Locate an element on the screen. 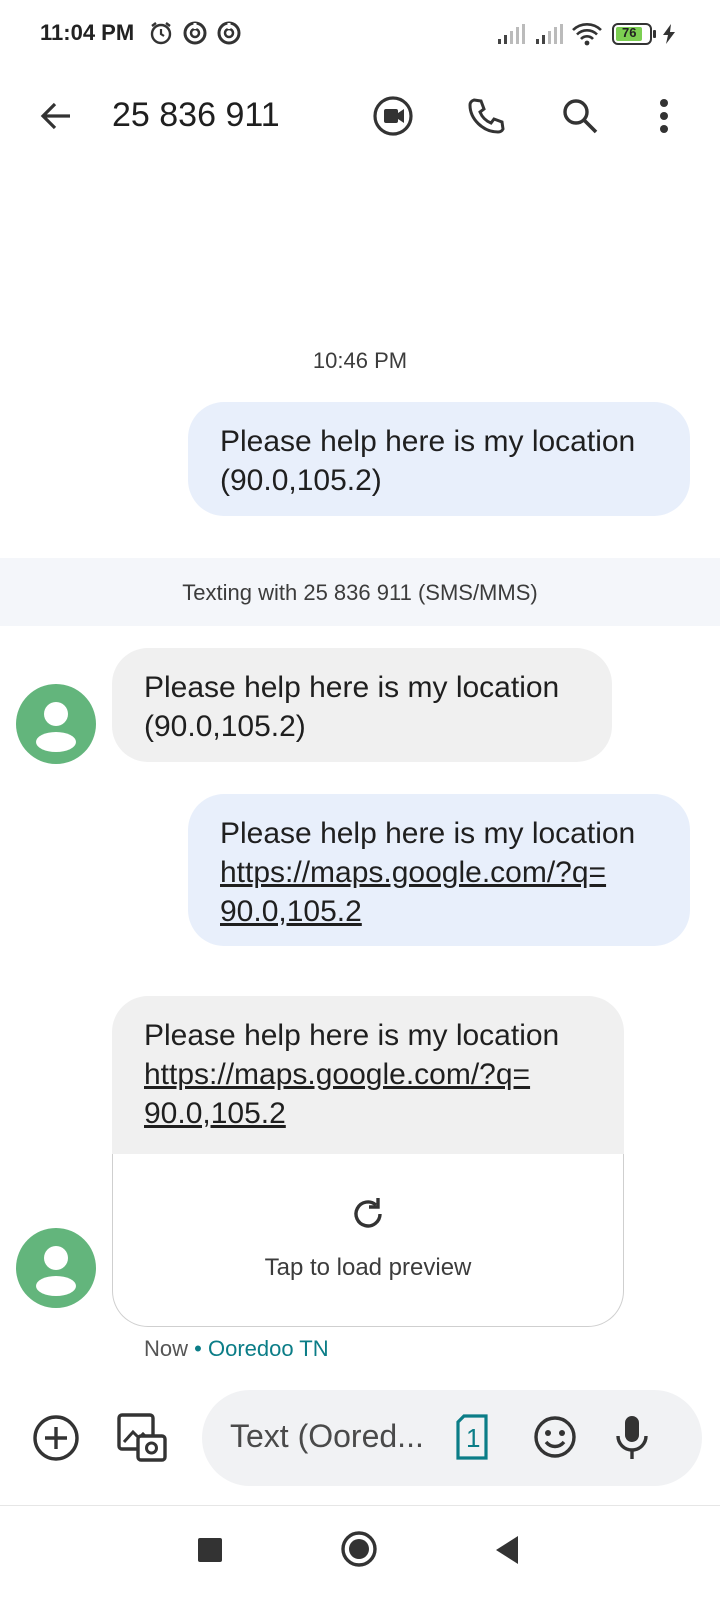 This screenshot has width=720, height=1600. alarm-icon is located at coordinates (161, 35).